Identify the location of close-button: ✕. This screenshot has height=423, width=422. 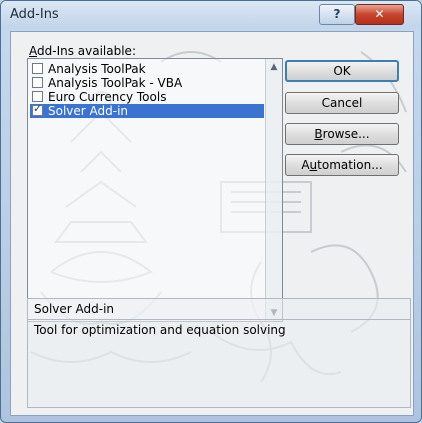
(379, 14).